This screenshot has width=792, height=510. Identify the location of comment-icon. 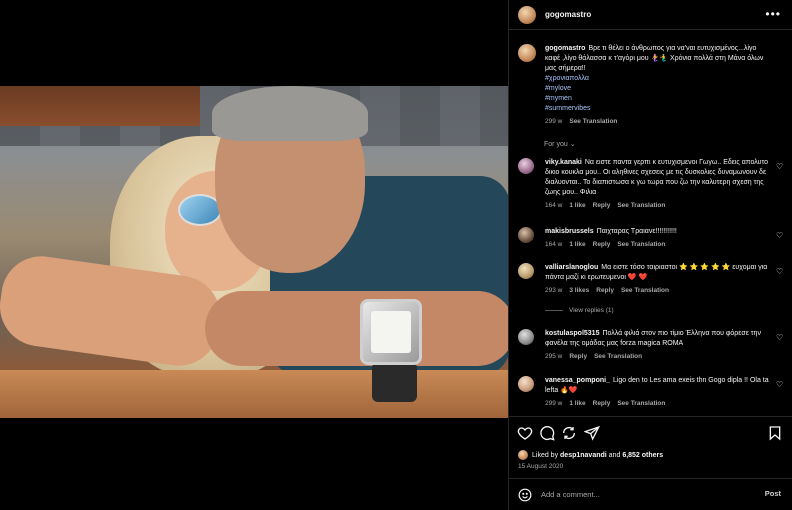
(547, 433).